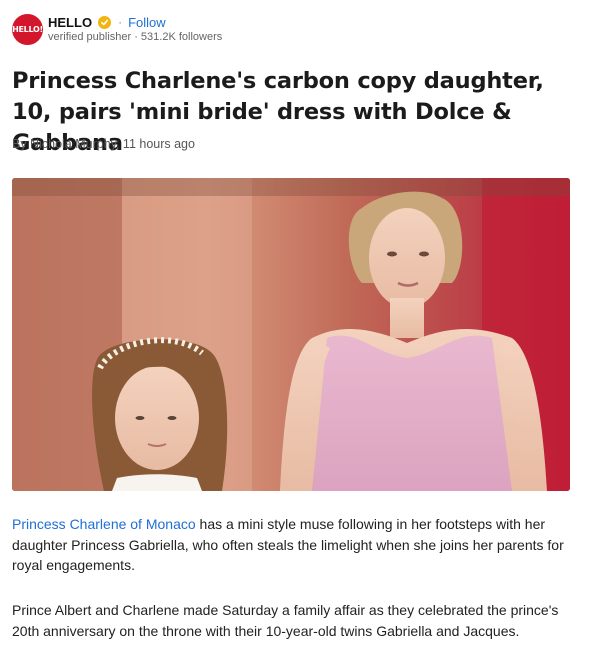 This screenshot has height=666, width=592. Describe the element at coordinates (147, 22) in the screenshot. I see `follow-button: Follow` at that location.